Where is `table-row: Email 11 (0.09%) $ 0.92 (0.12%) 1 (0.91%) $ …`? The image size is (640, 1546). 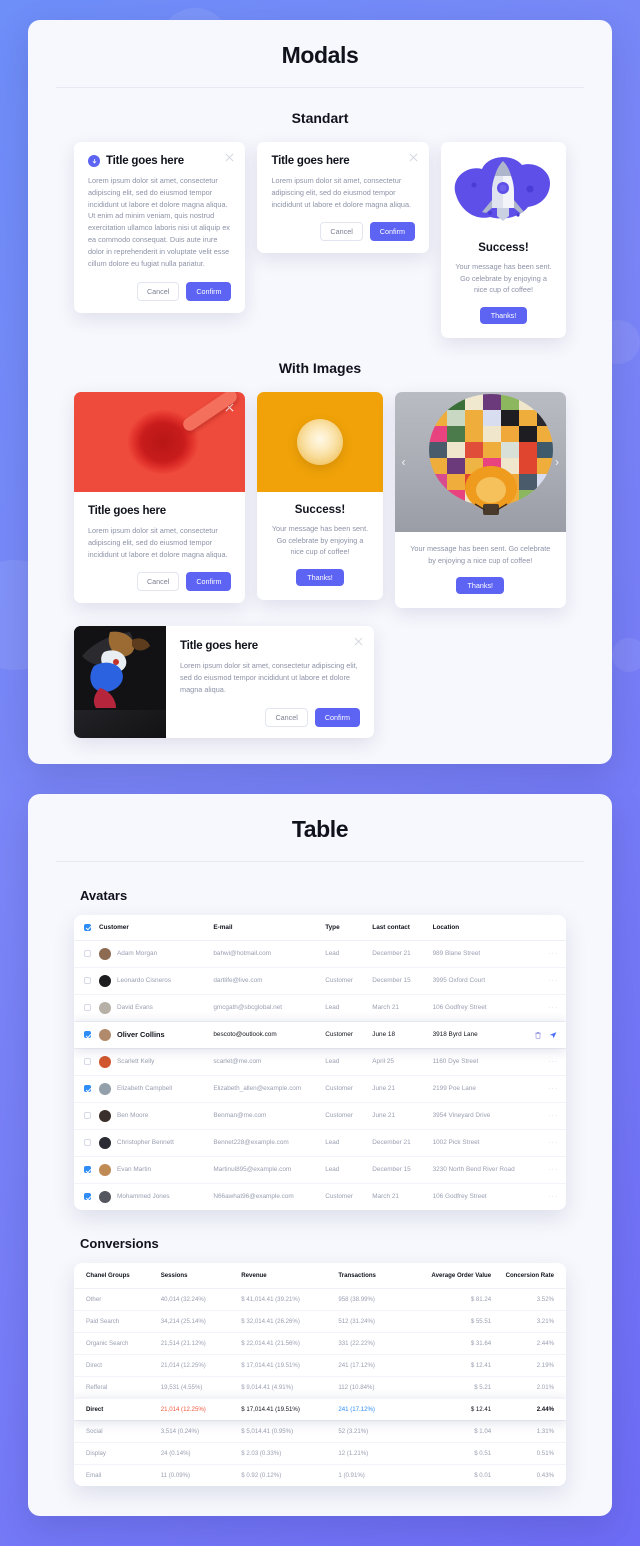 table-row: Email 11 (0.09%) $ 0.92 (0.12%) 1 (0.91%) $ … is located at coordinates (320, 1475).